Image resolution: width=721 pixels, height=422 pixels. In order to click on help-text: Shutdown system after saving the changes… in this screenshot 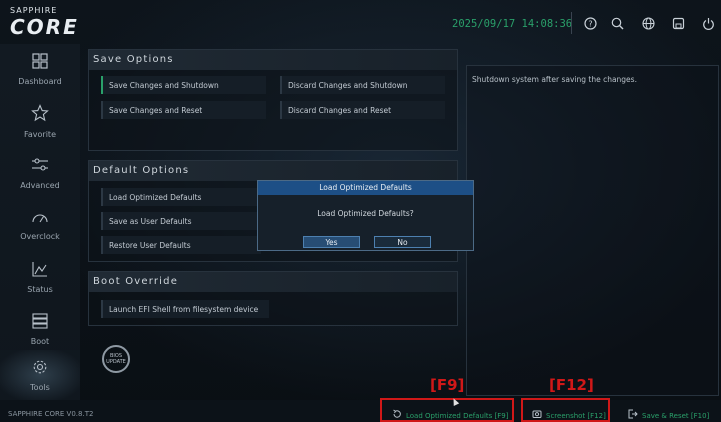, I will do `click(554, 79)`.